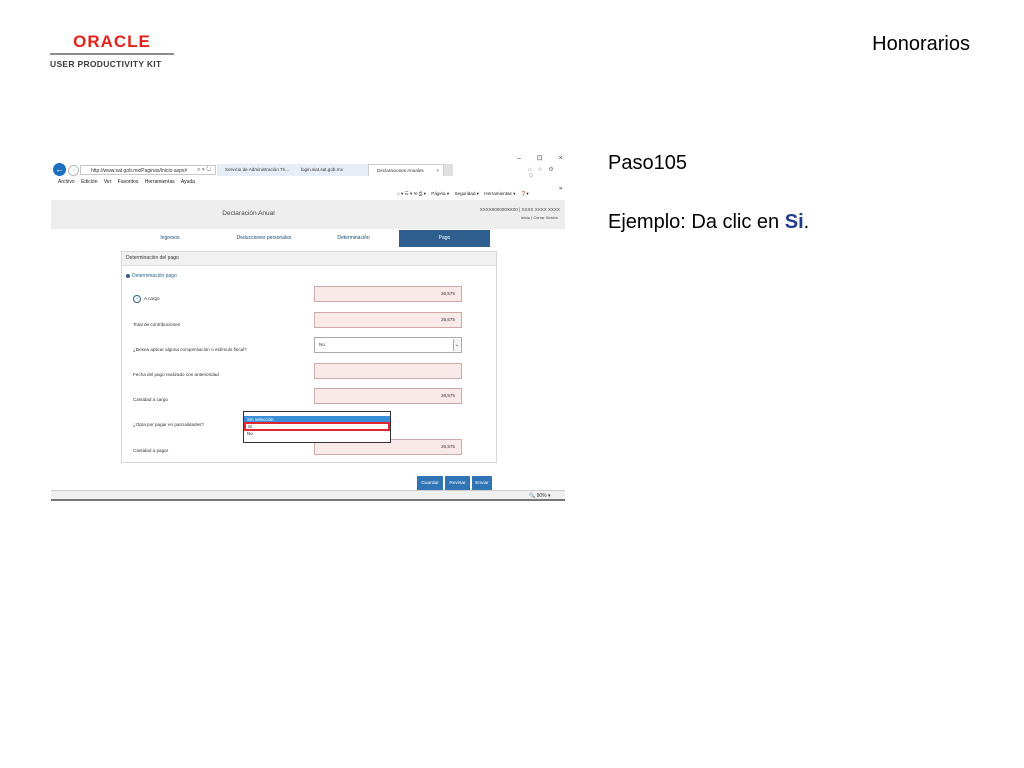  Describe the element at coordinates (152, 299) in the screenshot. I see `row-label-text: A cargo` at that location.